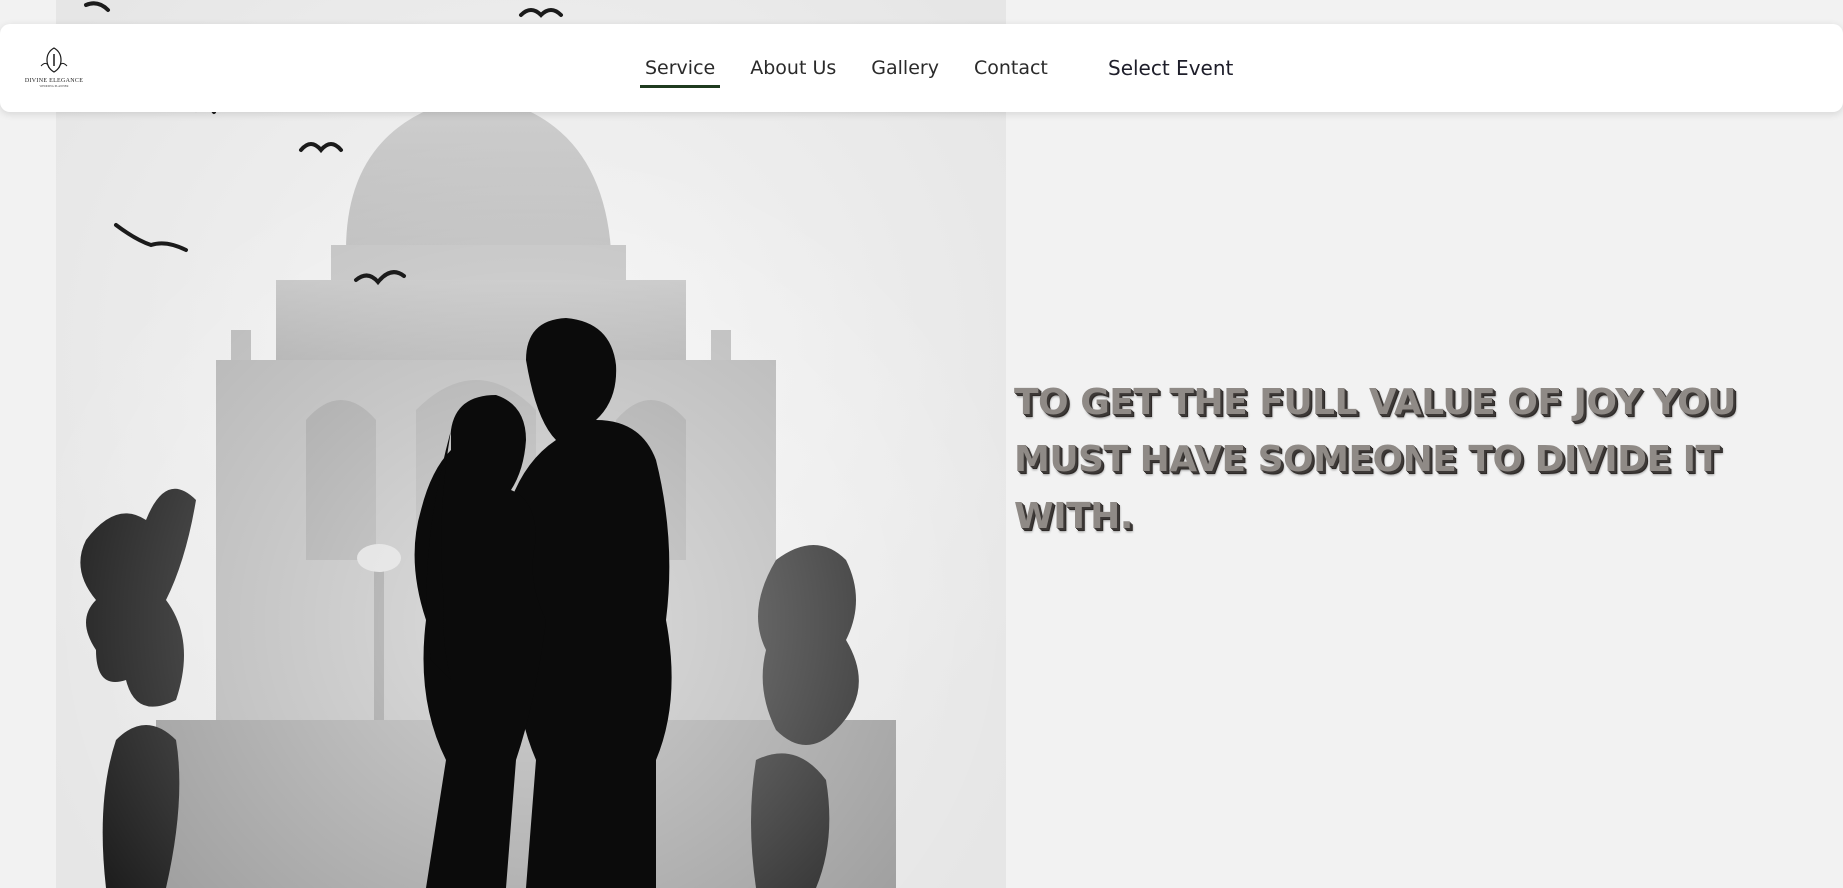  What do you see at coordinates (793, 68) in the screenshot?
I see `nav-item-about-us: About Us` at bounding box center [793, 68].